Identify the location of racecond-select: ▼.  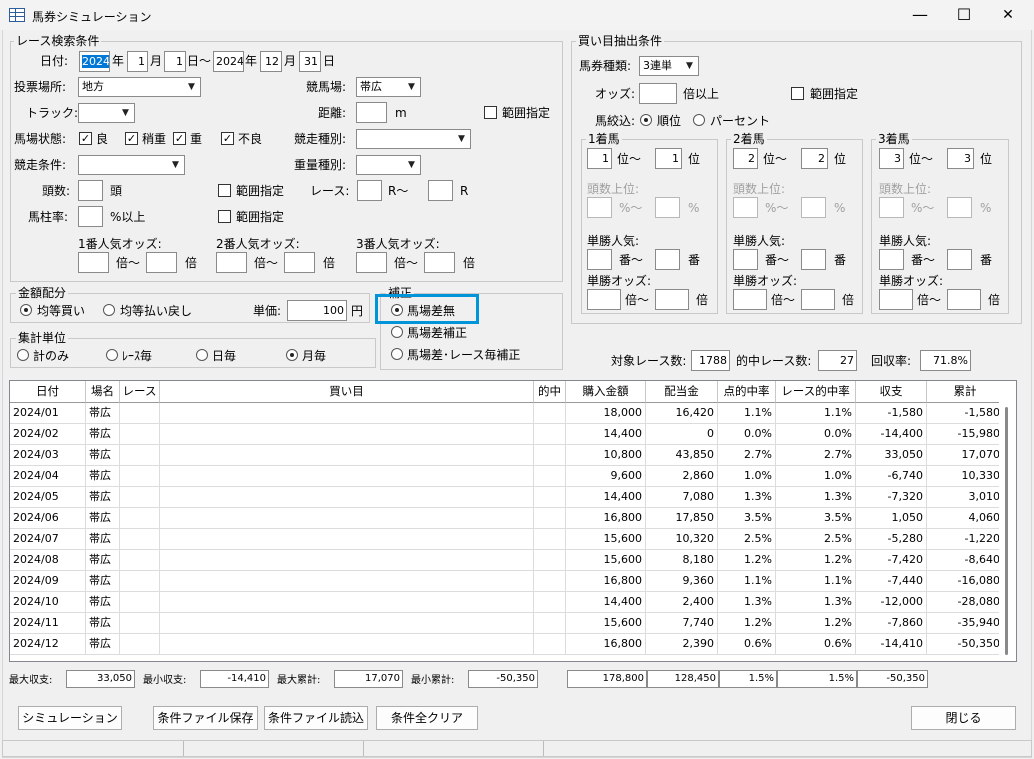
(131, 165).